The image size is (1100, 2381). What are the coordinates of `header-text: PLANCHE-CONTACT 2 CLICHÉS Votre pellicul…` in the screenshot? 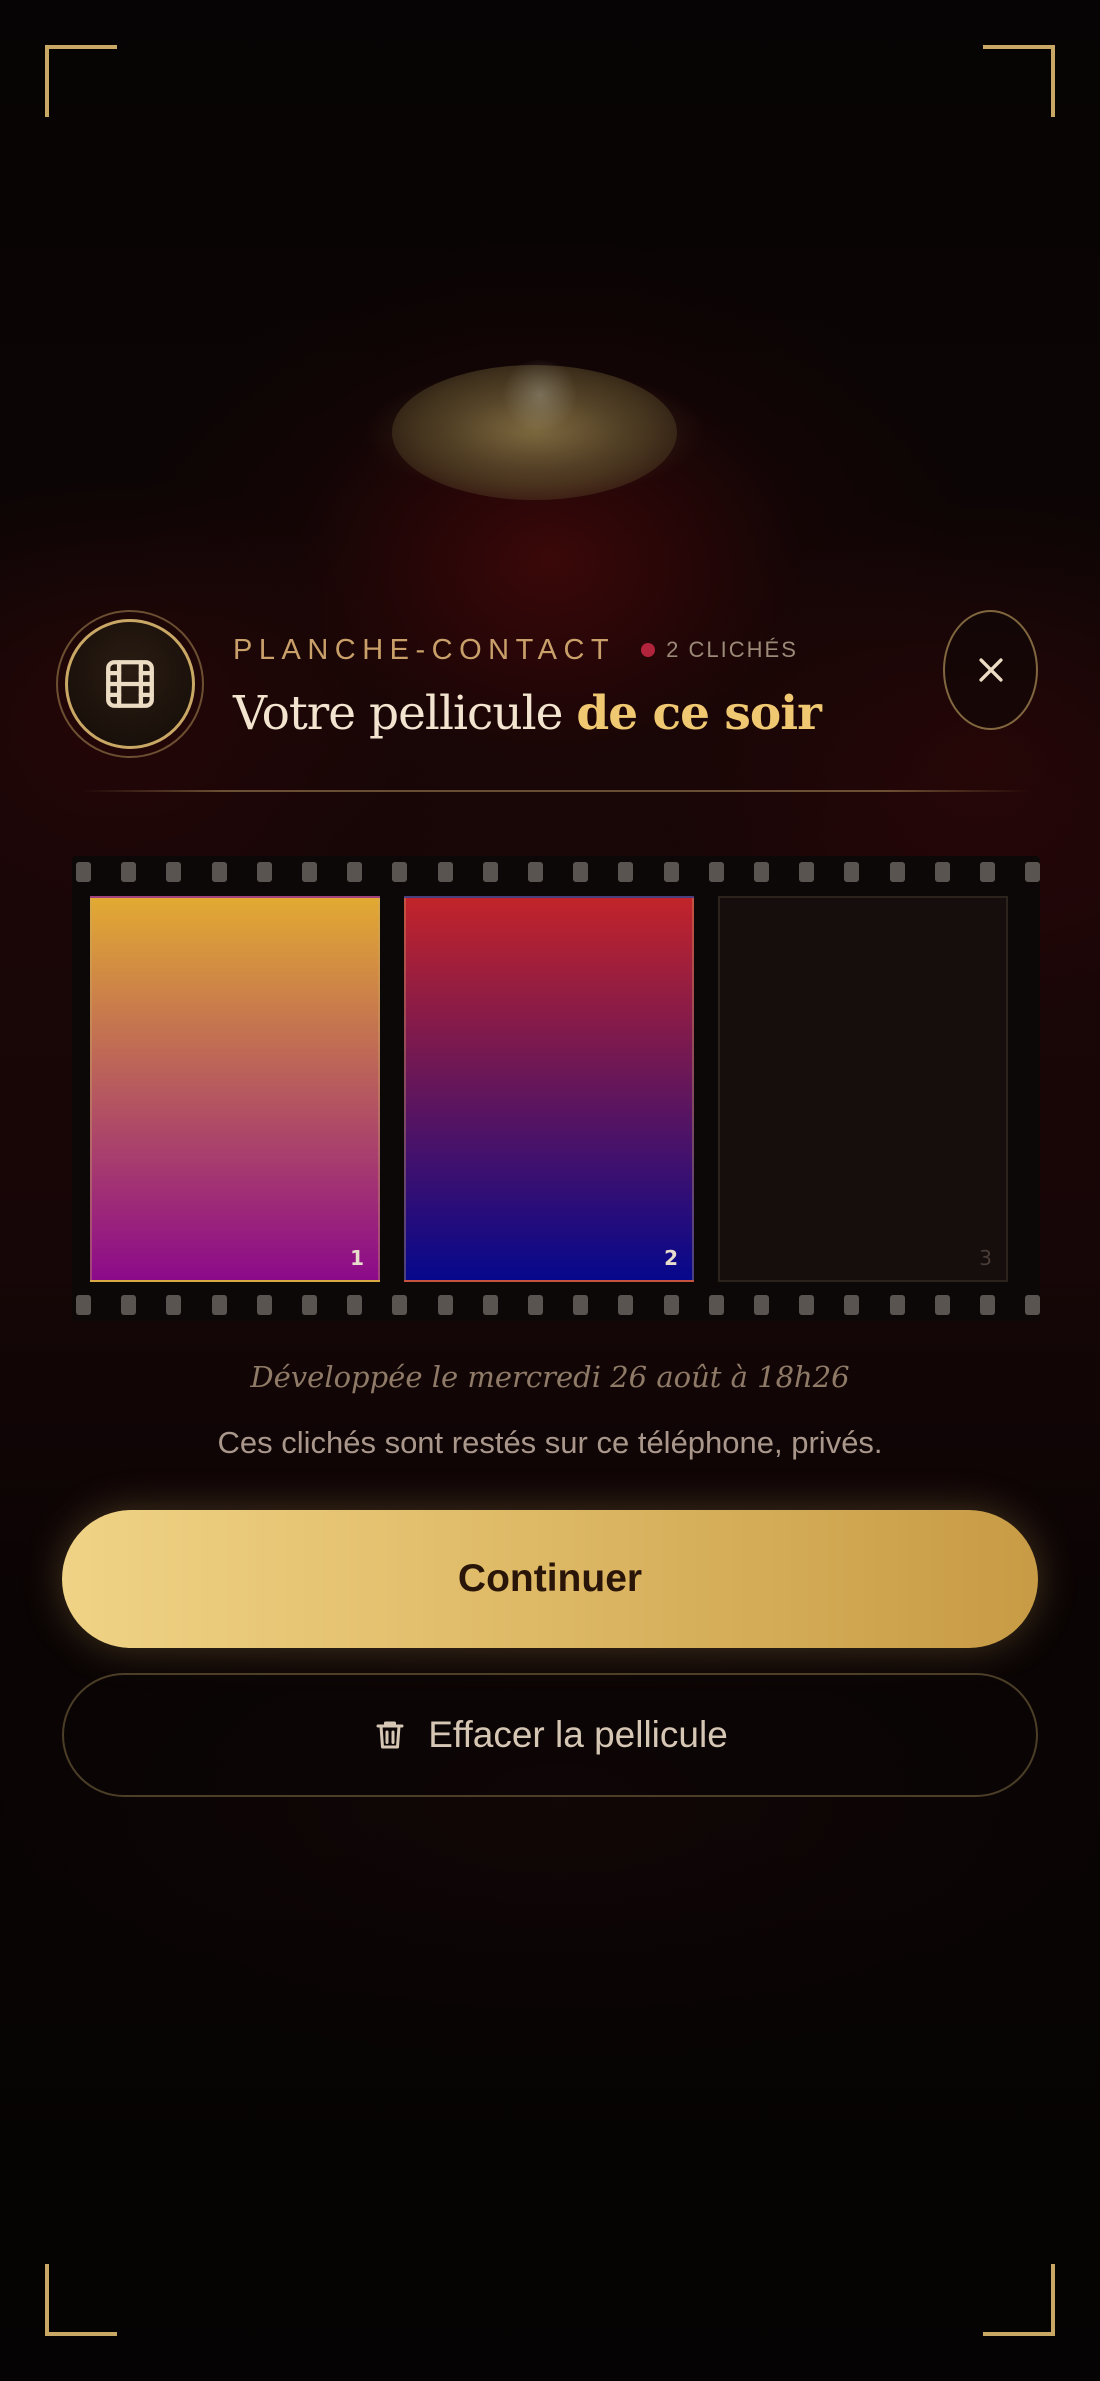 It's located at (573, 685).